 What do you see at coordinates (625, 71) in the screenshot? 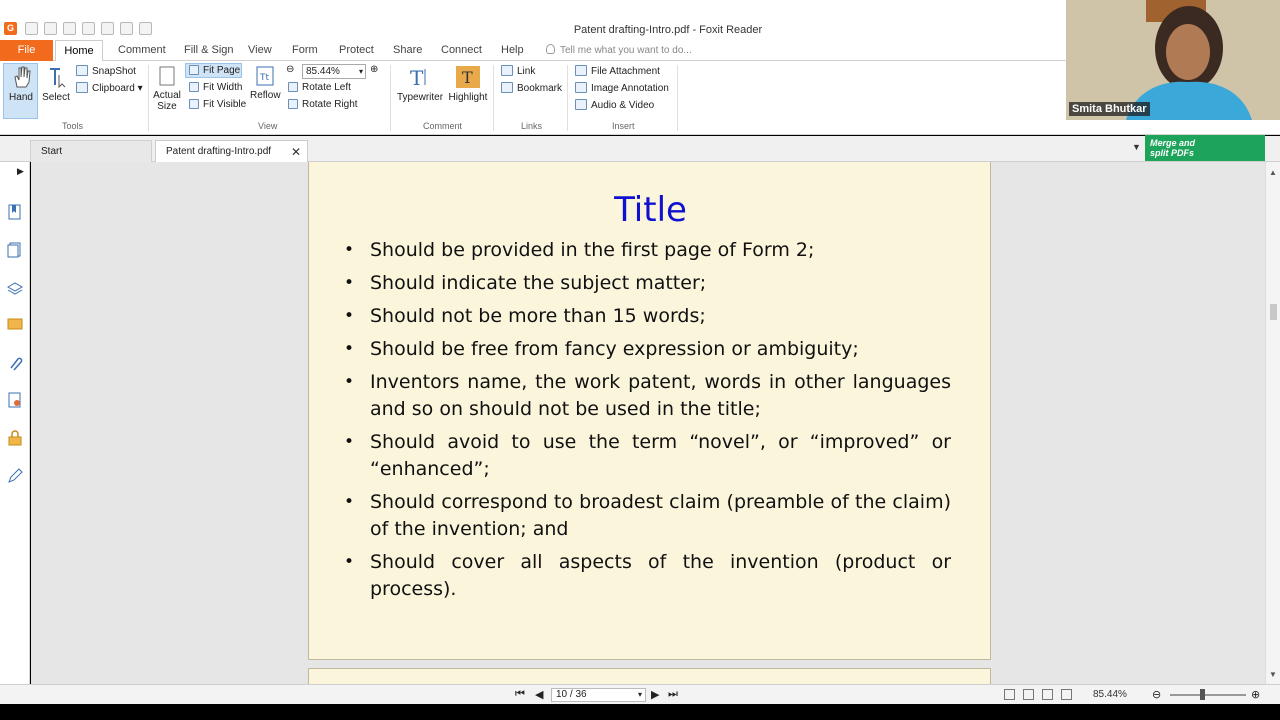
I see `file-attachment-label: File Attachment` at bounding box center [625, 71].